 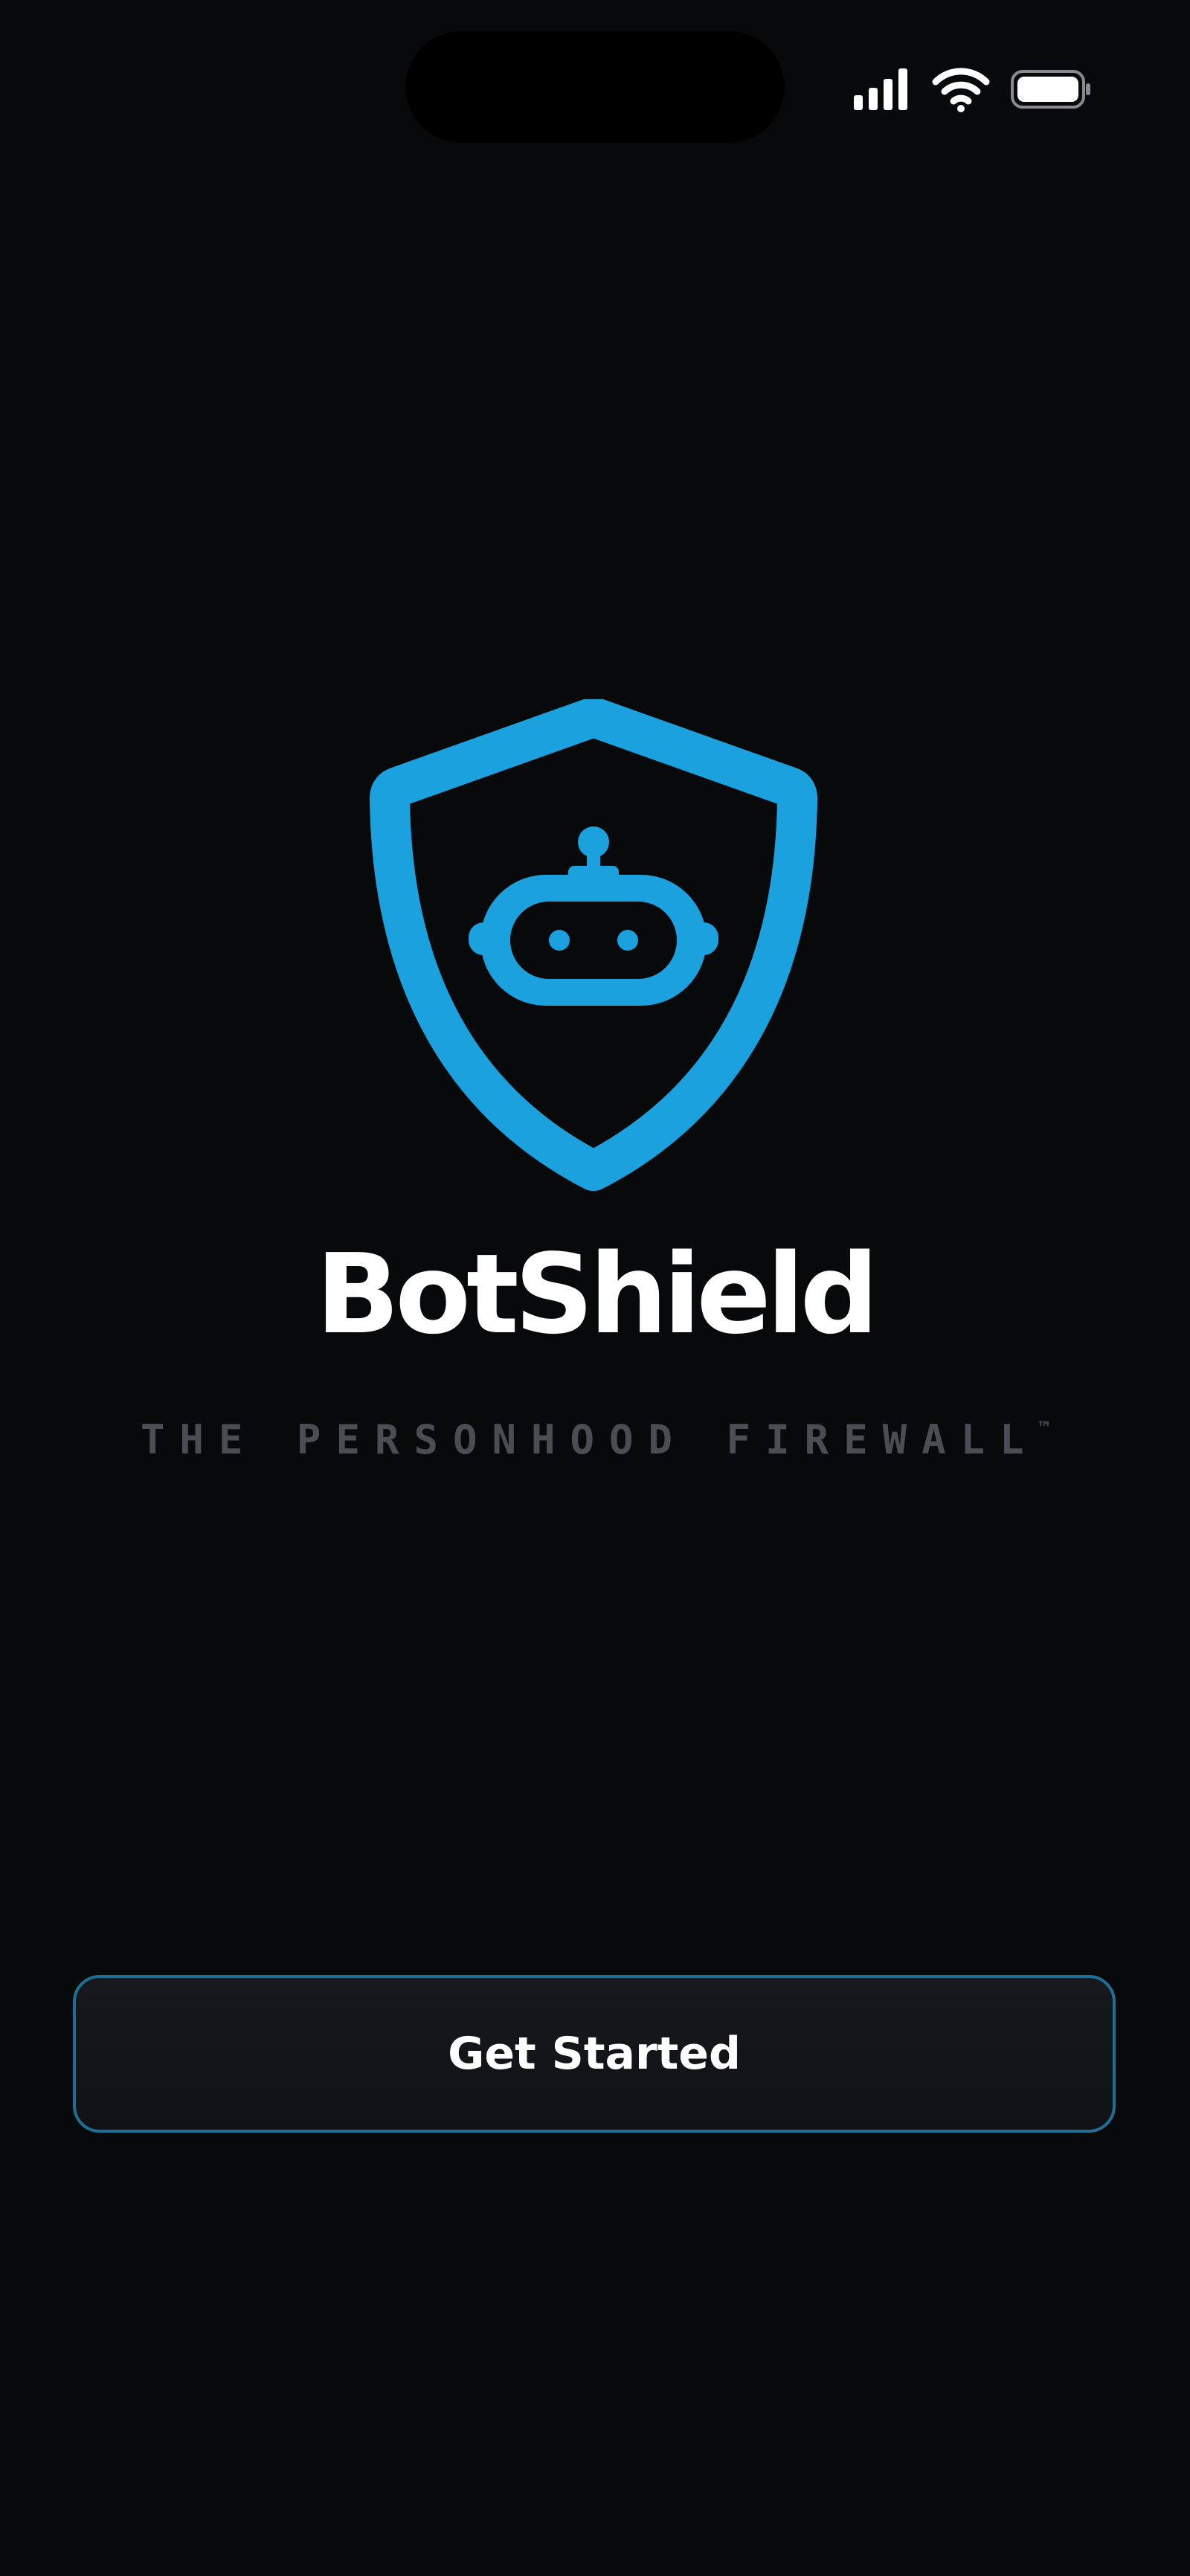 What do you see at coordinates (961, 90) in the screenshot?
I see `wifi-icon` at bounding box center [961, 90].